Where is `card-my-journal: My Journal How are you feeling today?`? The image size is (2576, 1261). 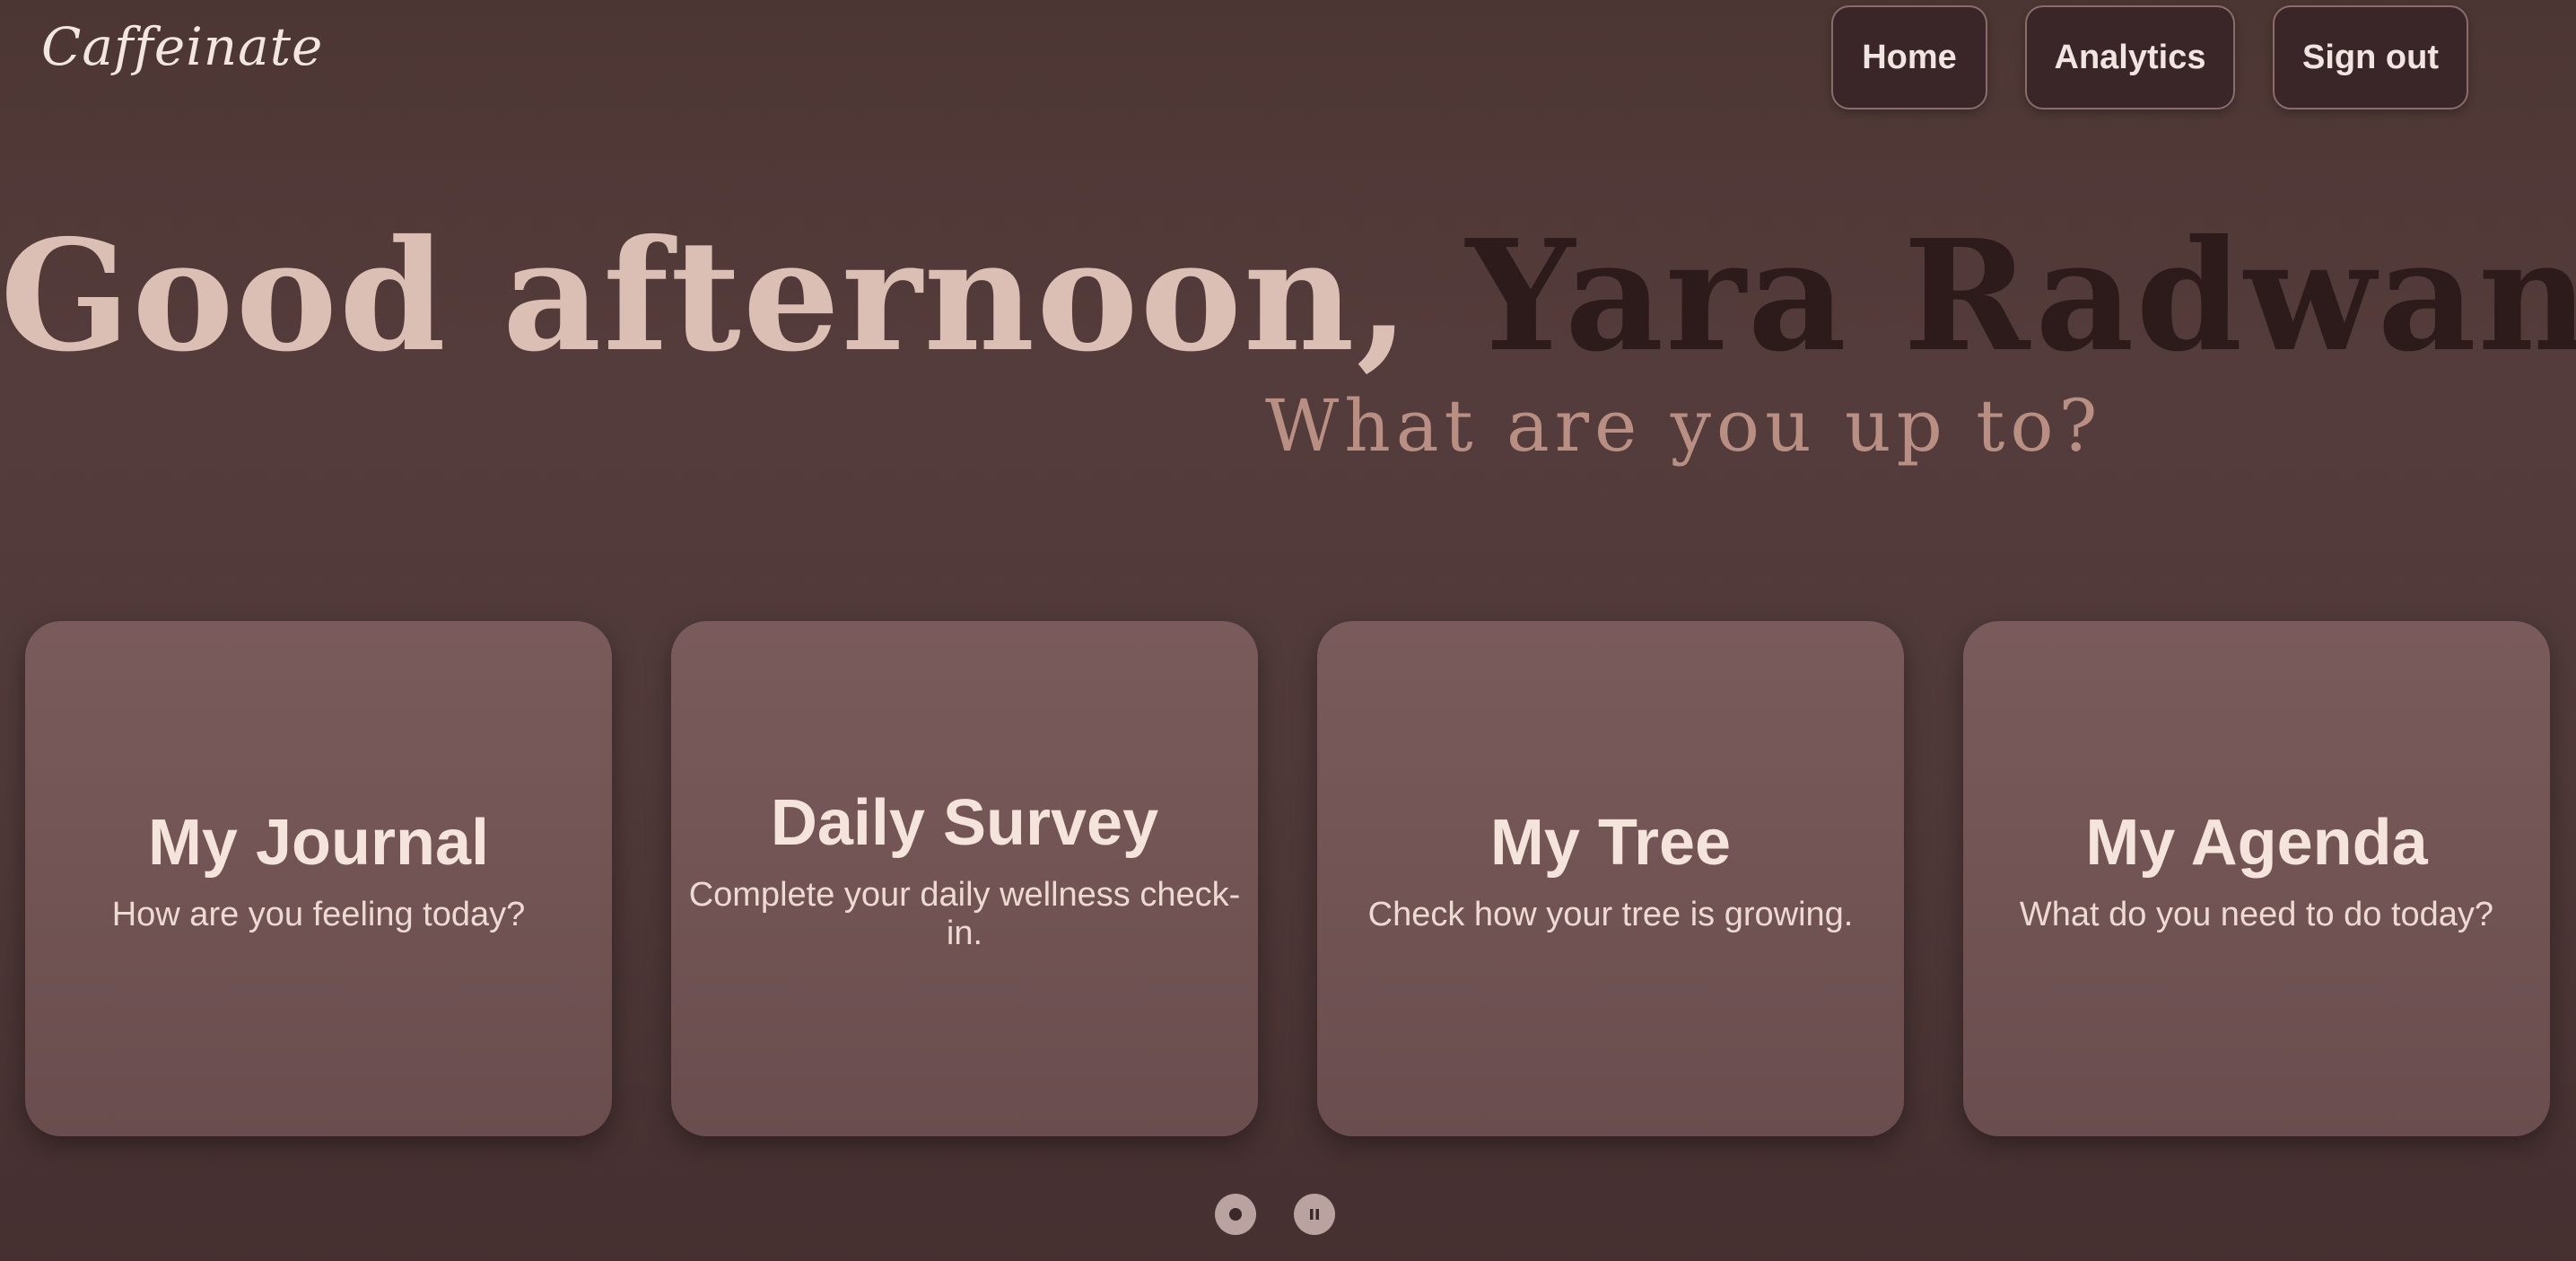 card-my-journal: My Journal How are you feeling today? is located at coordinates (318, 878).